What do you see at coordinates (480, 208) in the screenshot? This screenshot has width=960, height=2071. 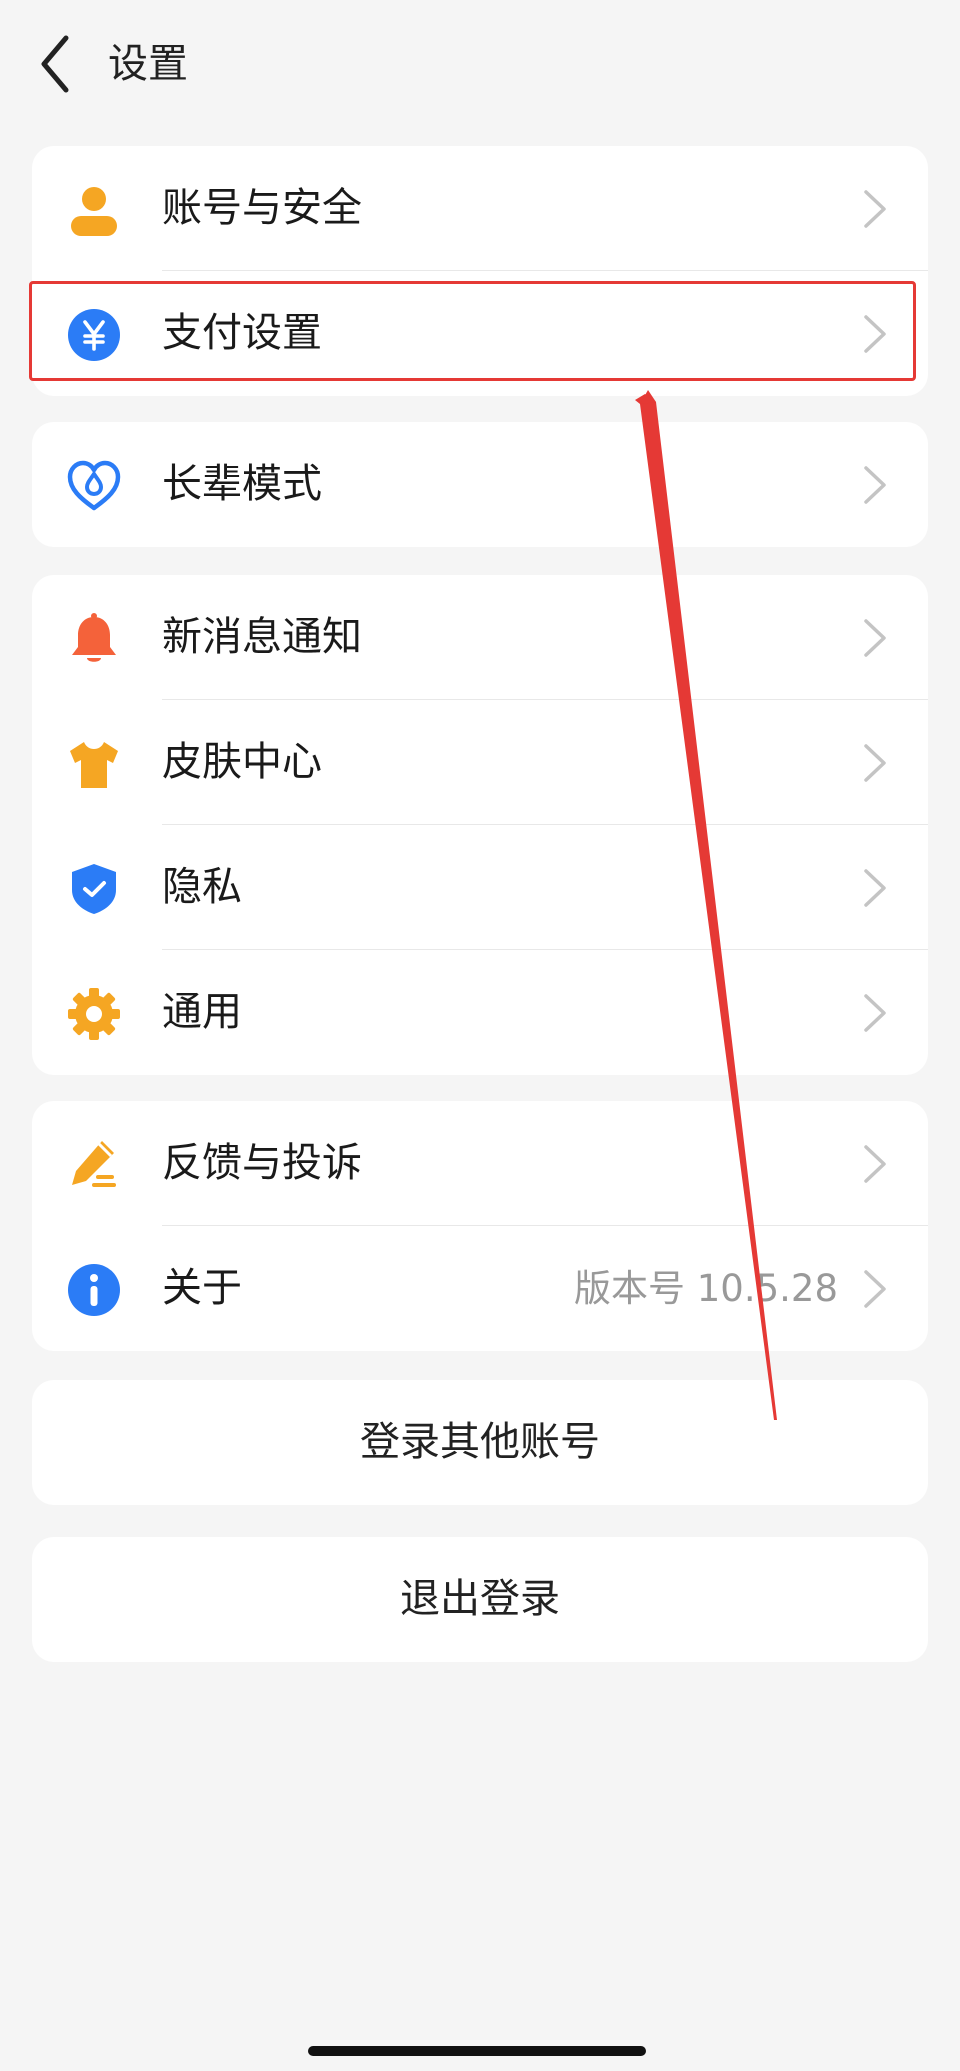 I see `row-account-security: 账号与安全` at bounding box center [480, 208].